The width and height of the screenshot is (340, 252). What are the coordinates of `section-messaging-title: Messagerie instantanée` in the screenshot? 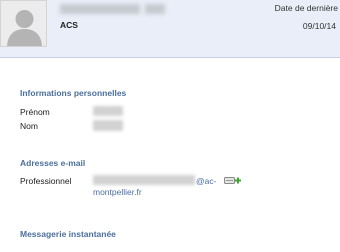 It's located at (68, 234).